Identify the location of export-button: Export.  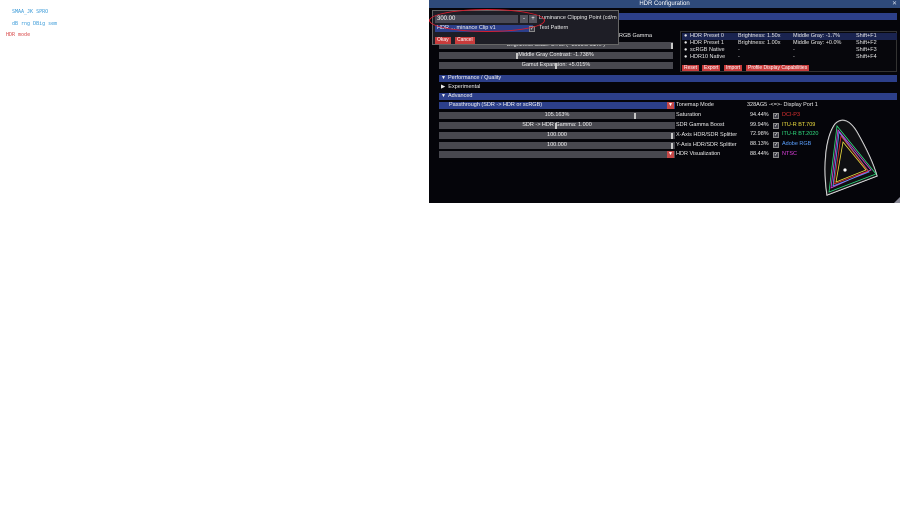
(711, 68).